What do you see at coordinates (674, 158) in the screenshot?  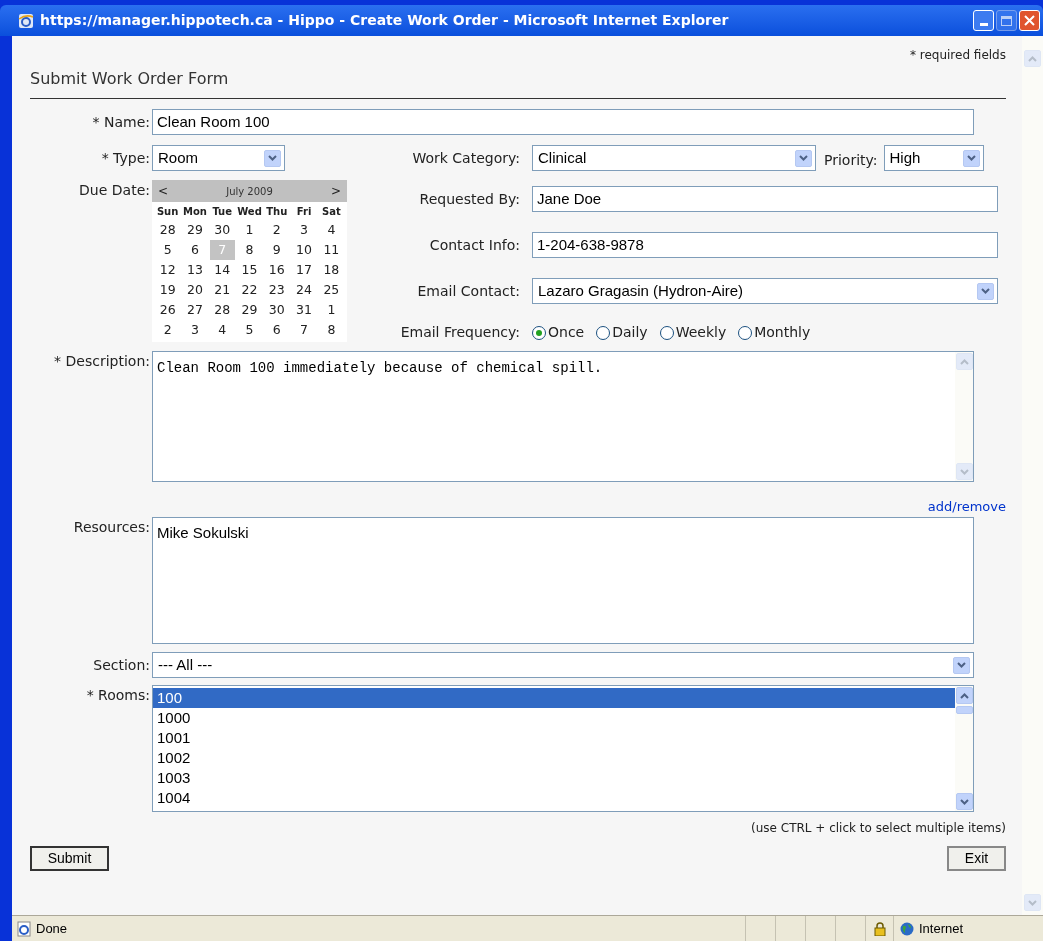 I see `work-category-select: Clinical` at bounding box center [674, 158].